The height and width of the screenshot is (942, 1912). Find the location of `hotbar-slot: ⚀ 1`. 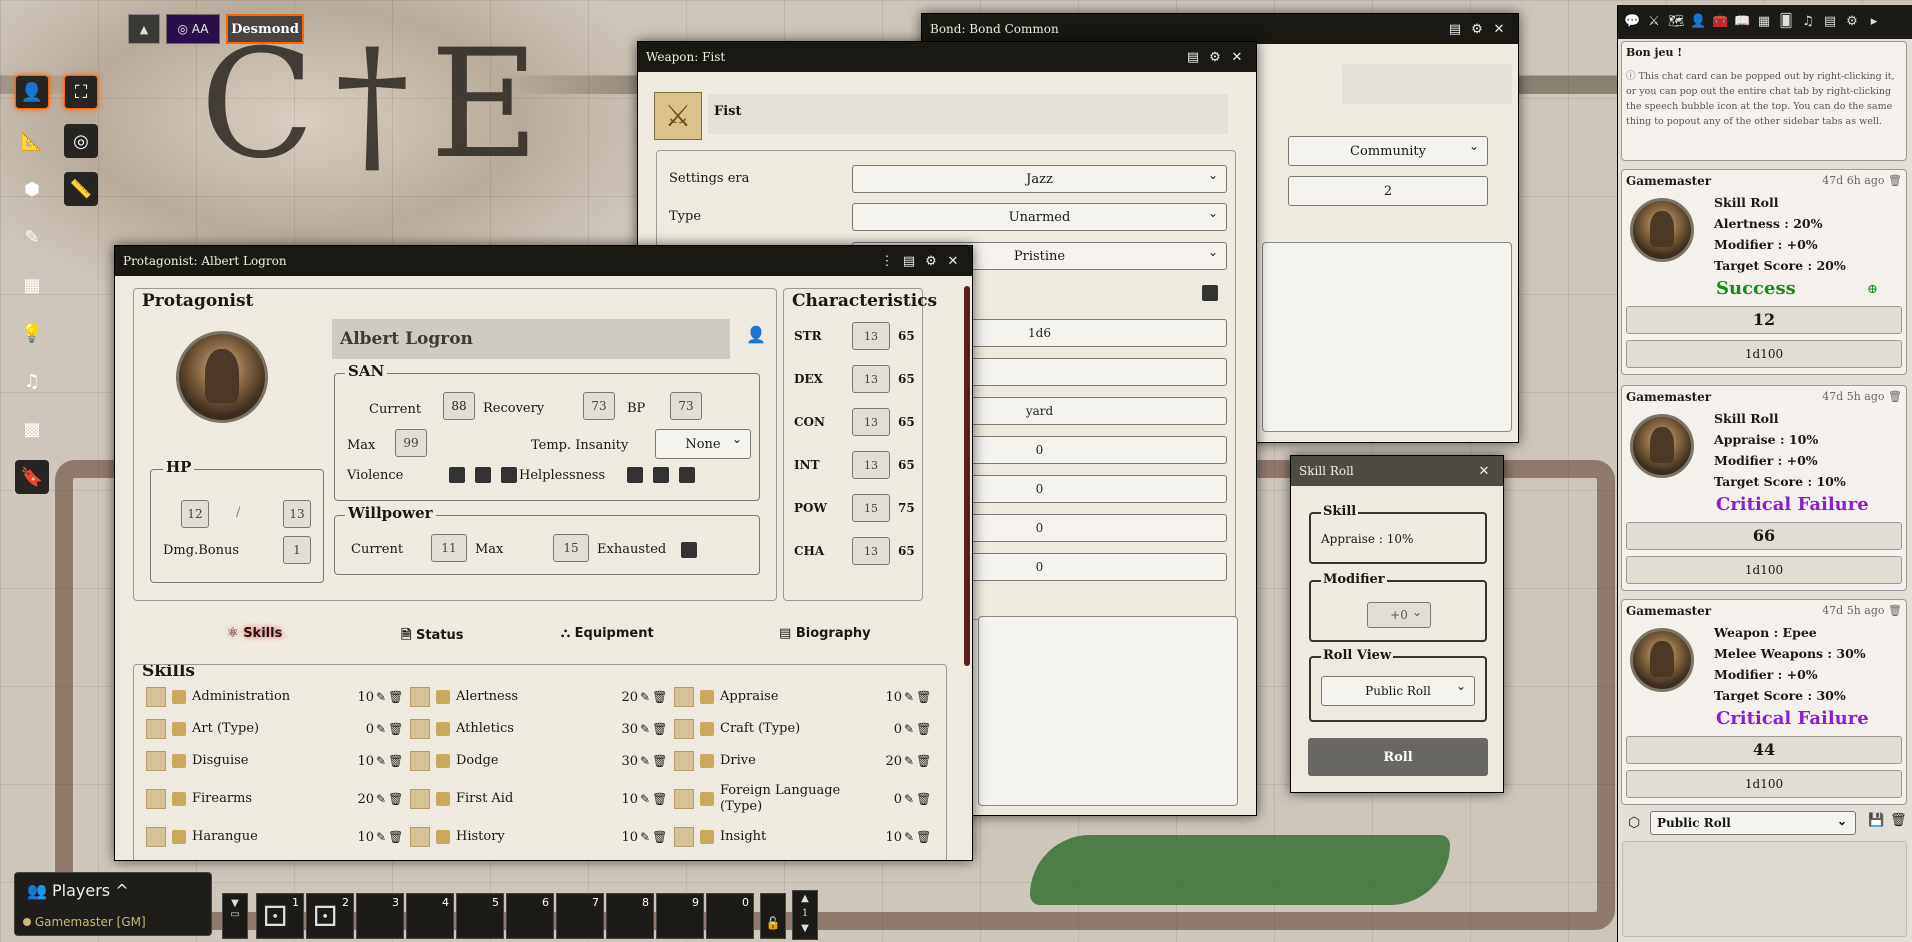

hotbar-slot: ⚀ 1 is located at coordinates (280, 916).